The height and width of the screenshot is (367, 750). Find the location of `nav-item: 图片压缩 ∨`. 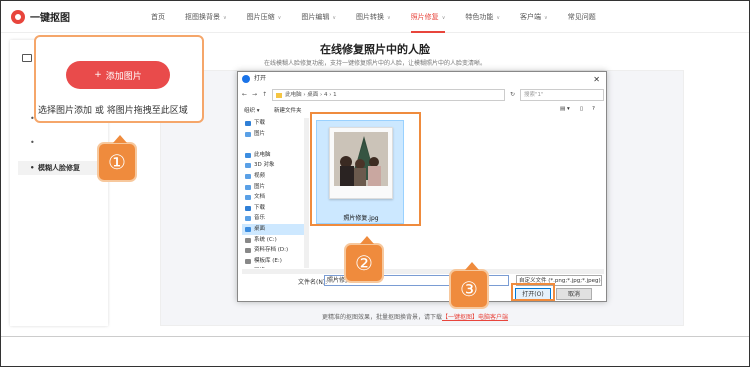

nav-item: 图片压缩 ∨ is located at coordinates (264, 17).